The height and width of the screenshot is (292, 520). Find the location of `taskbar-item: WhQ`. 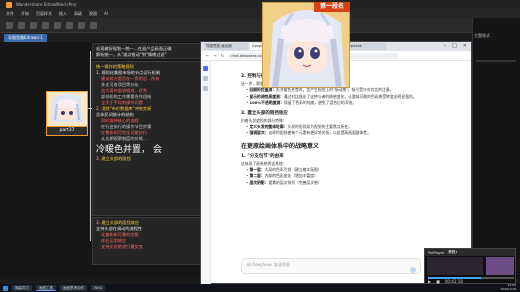

taskbar-item: WhQ is located at coordinates (98, 288).